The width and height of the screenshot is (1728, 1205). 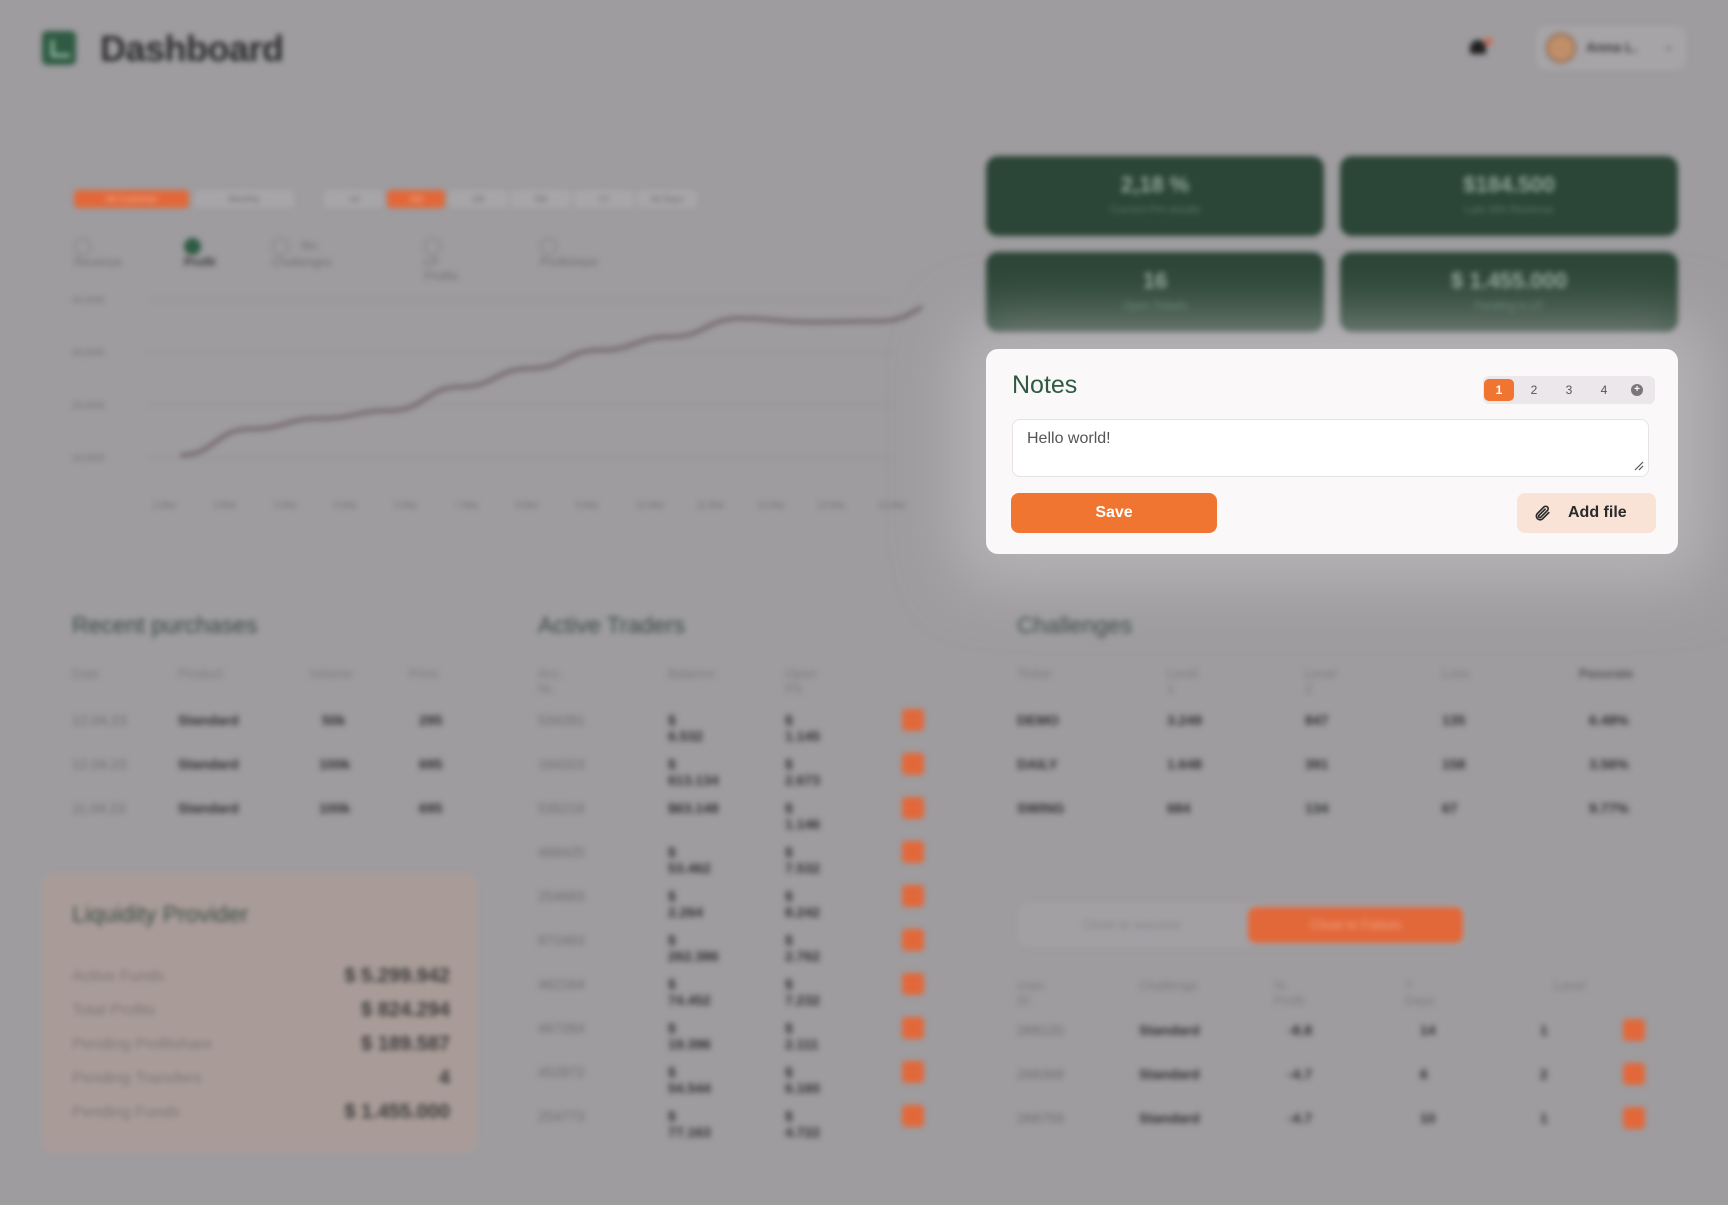 I want to click on table-cell: $ 74.452, so click(x=689, y=992).